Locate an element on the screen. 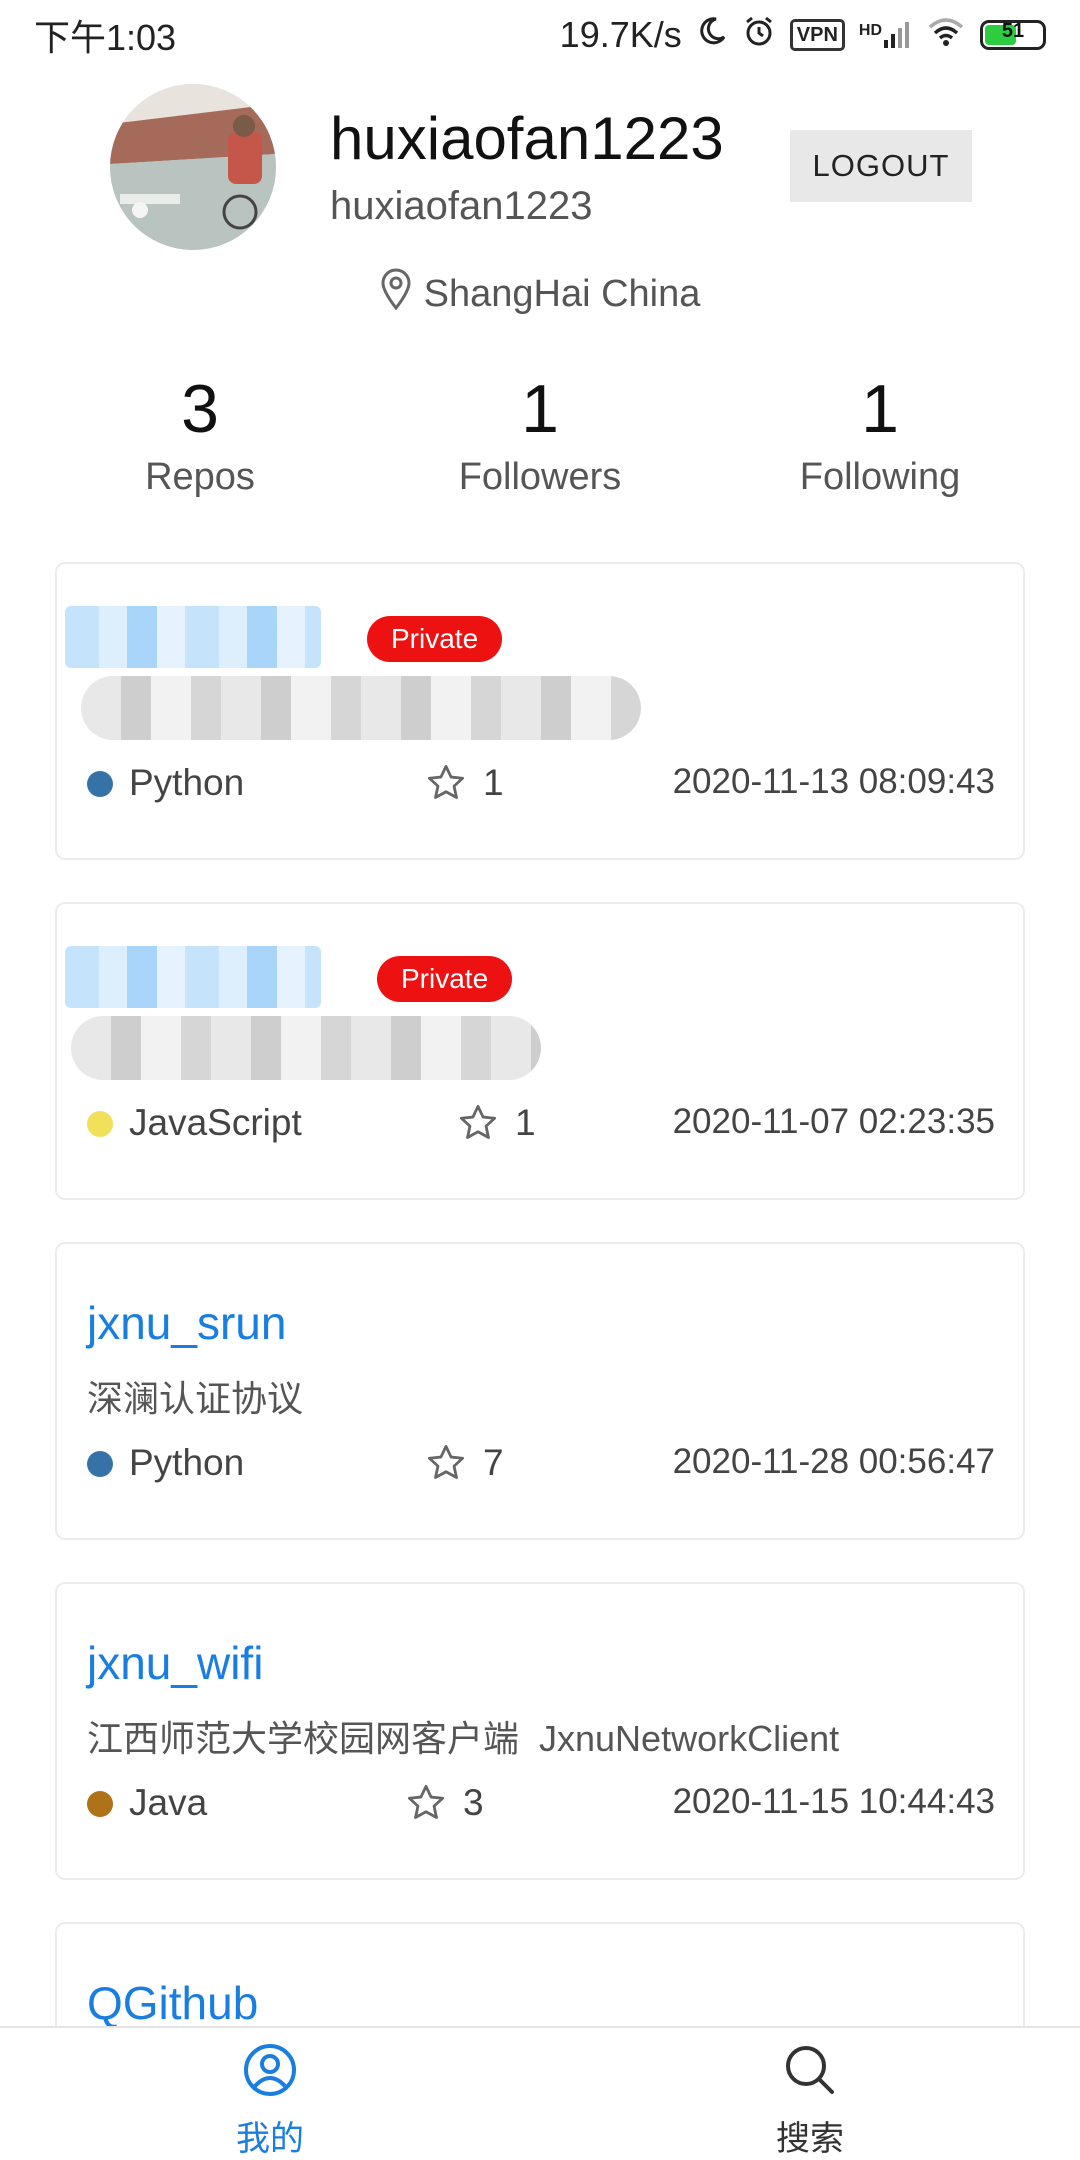  stats-row: 3 Repos 1 Followers 1 Following is located at coordinates (540, 442).